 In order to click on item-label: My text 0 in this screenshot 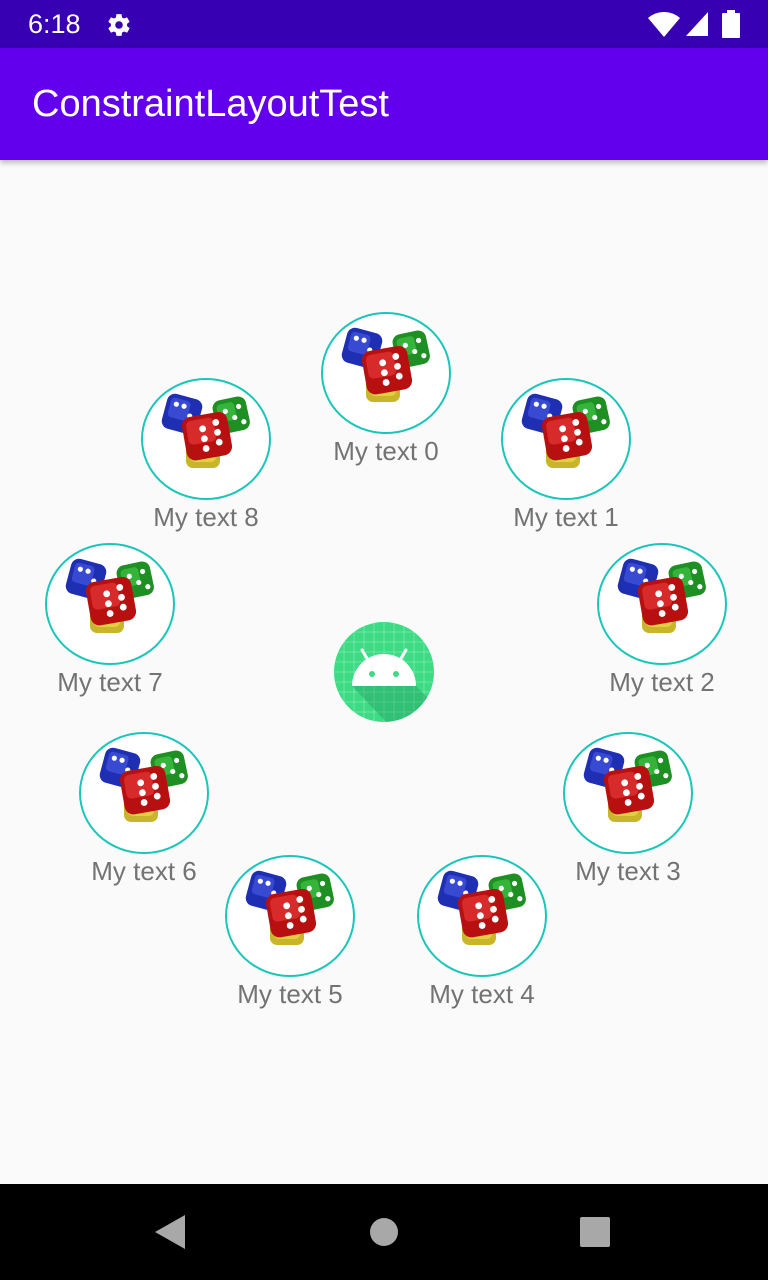, I will do `click(386, 451)`.